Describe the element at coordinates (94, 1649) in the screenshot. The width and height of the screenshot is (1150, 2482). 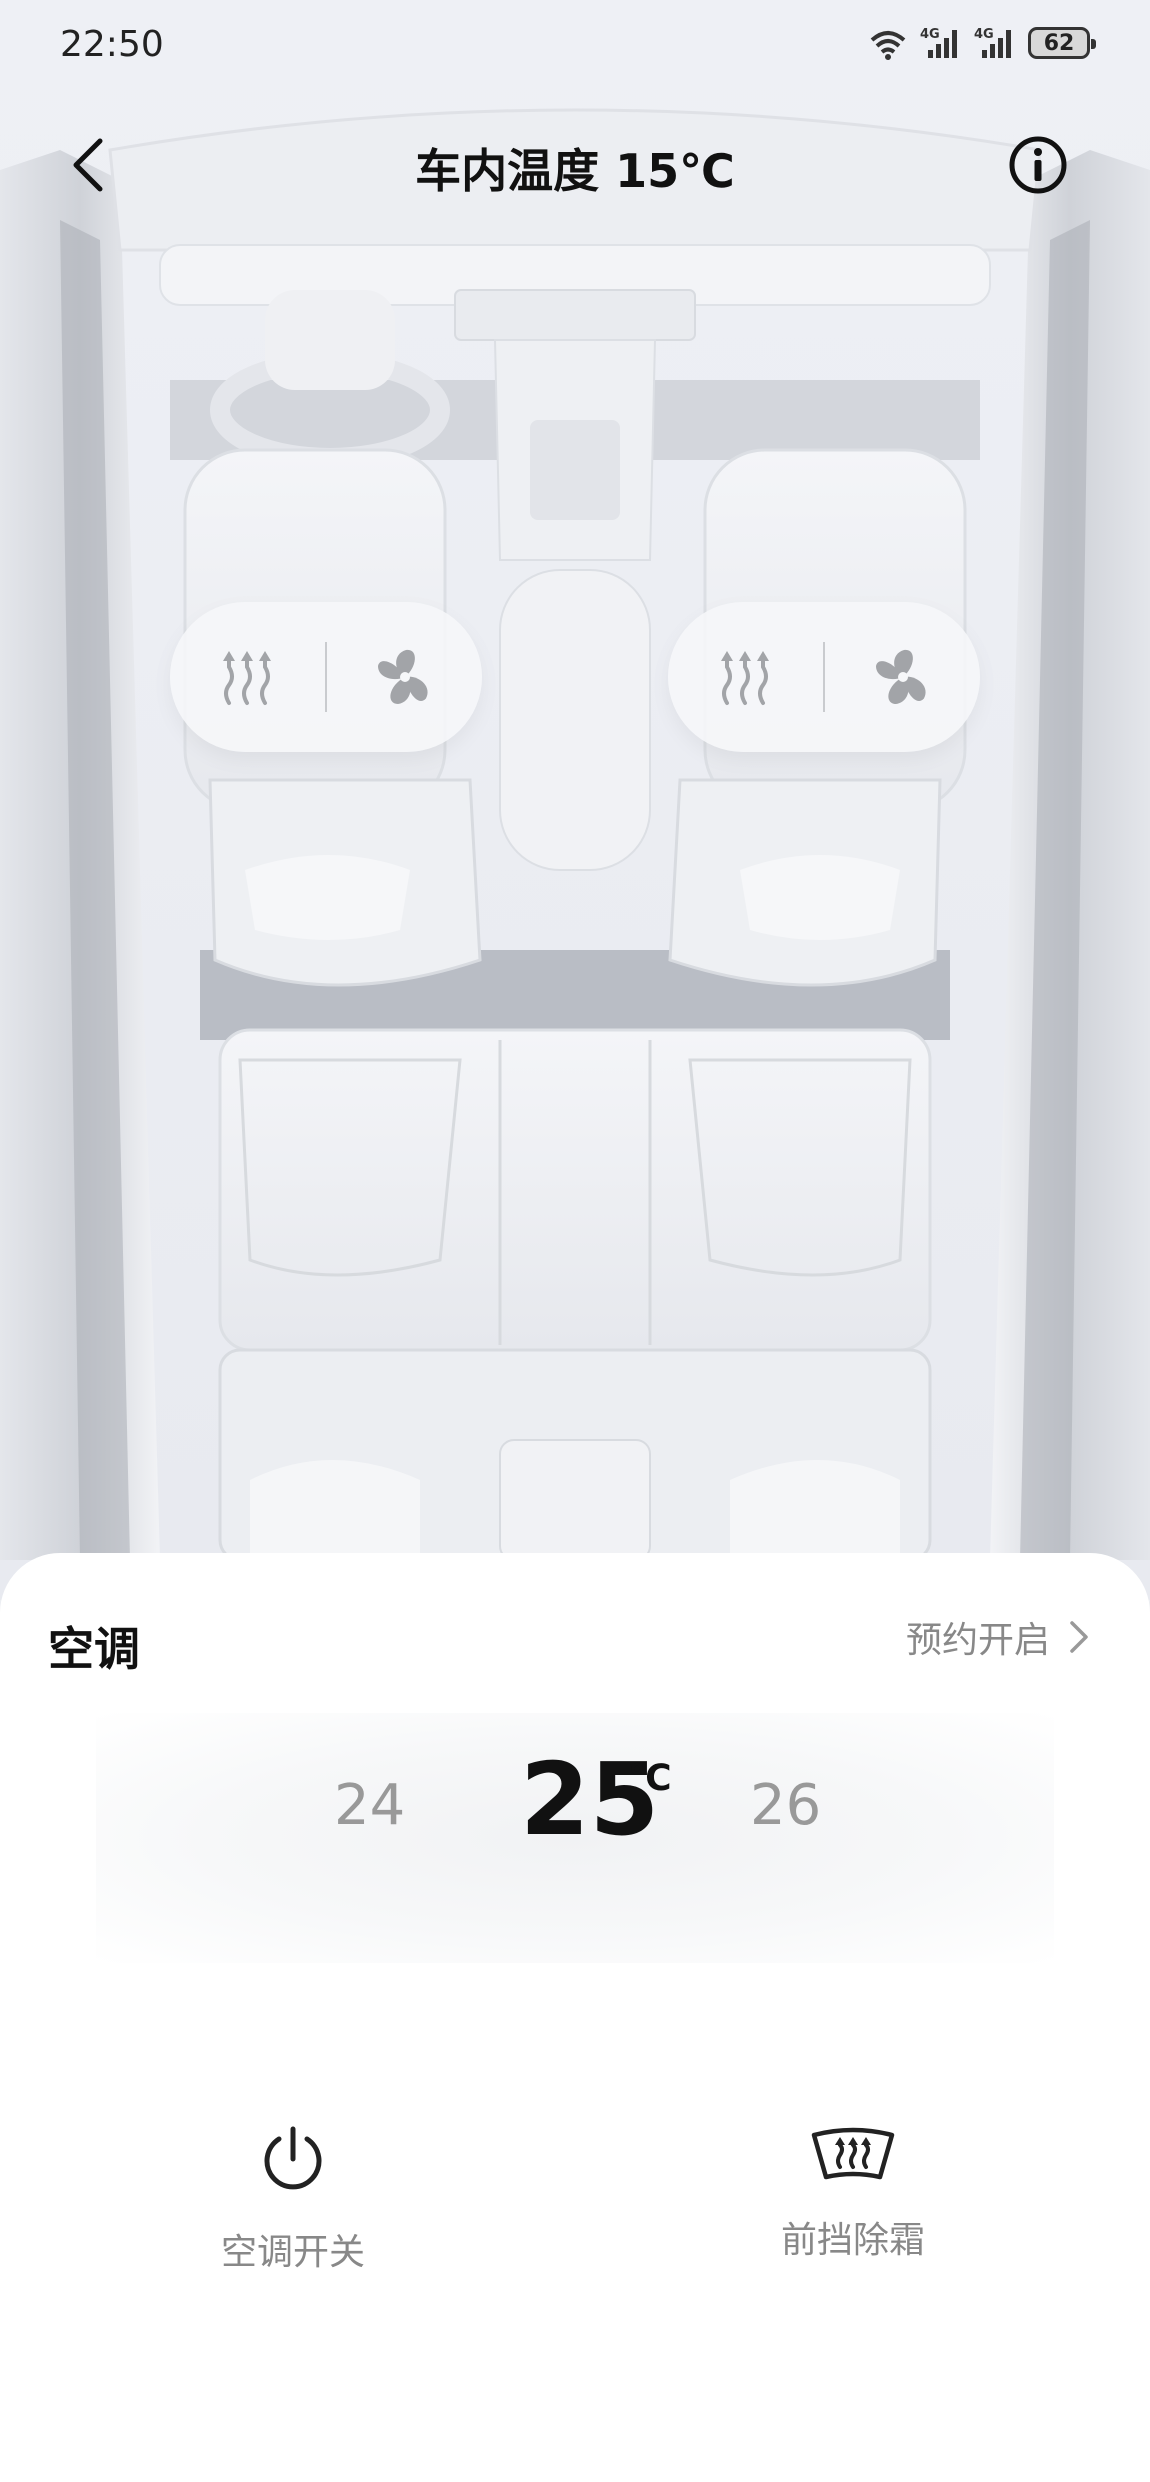
I see `section-title: 空调` at that location.